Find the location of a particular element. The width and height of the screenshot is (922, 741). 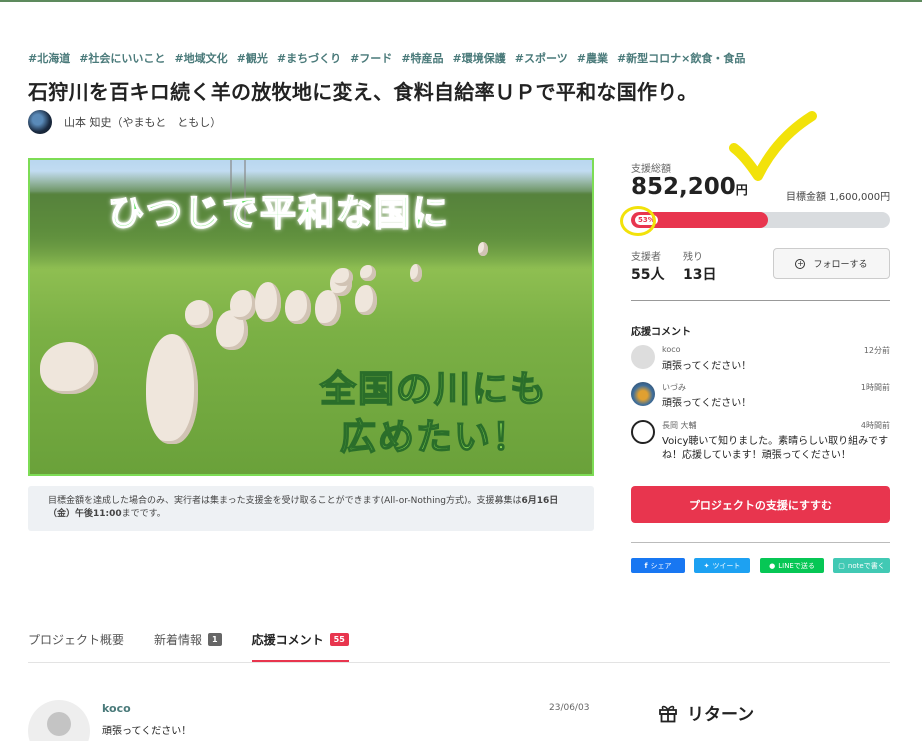

twitter-label: ツイート is located at coordinates (726, 565).